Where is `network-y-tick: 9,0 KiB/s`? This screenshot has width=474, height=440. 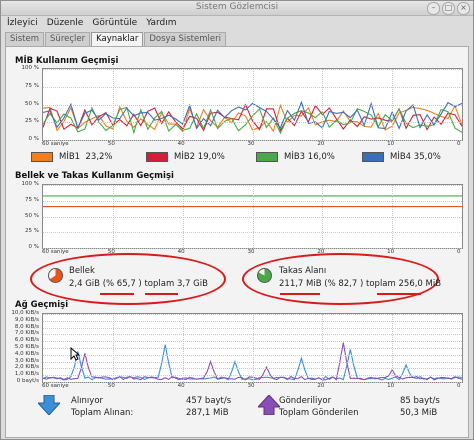
network-y-tick: 9,0 KiB/s is located at coordinates (26, 319).